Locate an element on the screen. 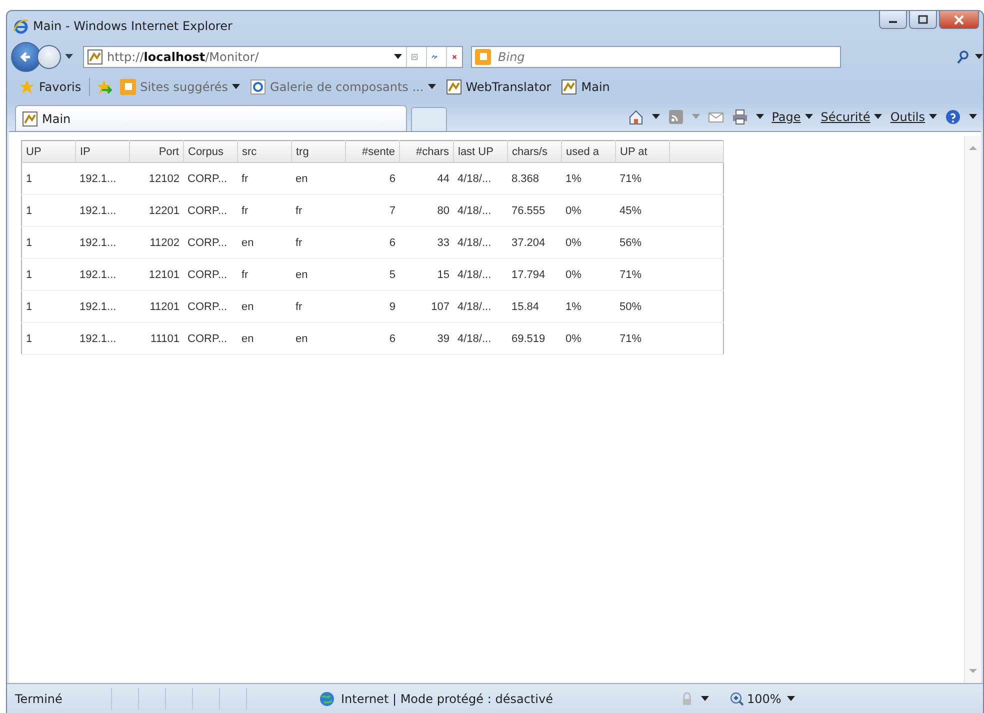 The width and height of the screenshot is (984, 713). zoom-button: 100% is located at coordinates (755, 699).